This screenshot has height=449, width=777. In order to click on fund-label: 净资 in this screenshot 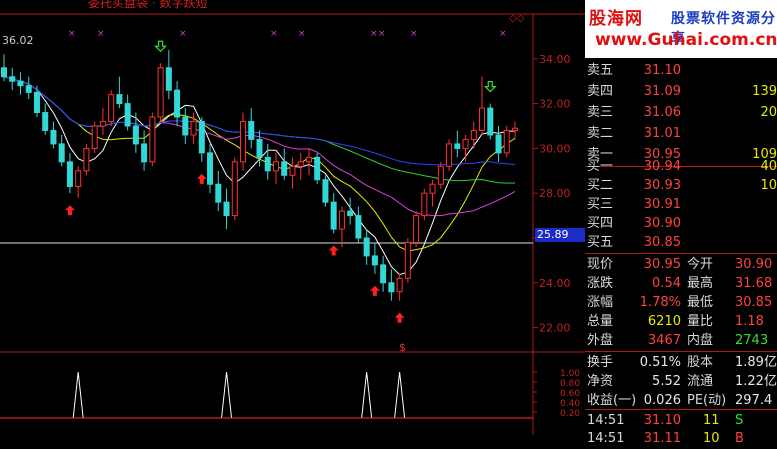, I will do `click(600, 381)`.